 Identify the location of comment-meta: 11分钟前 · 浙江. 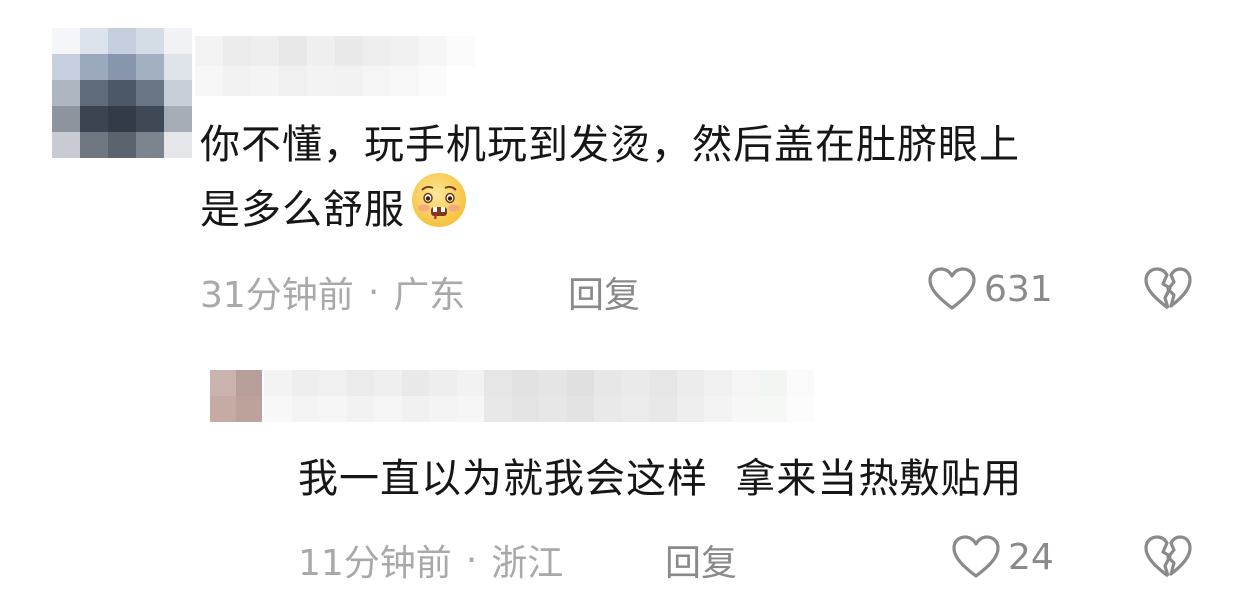
(430, 560).